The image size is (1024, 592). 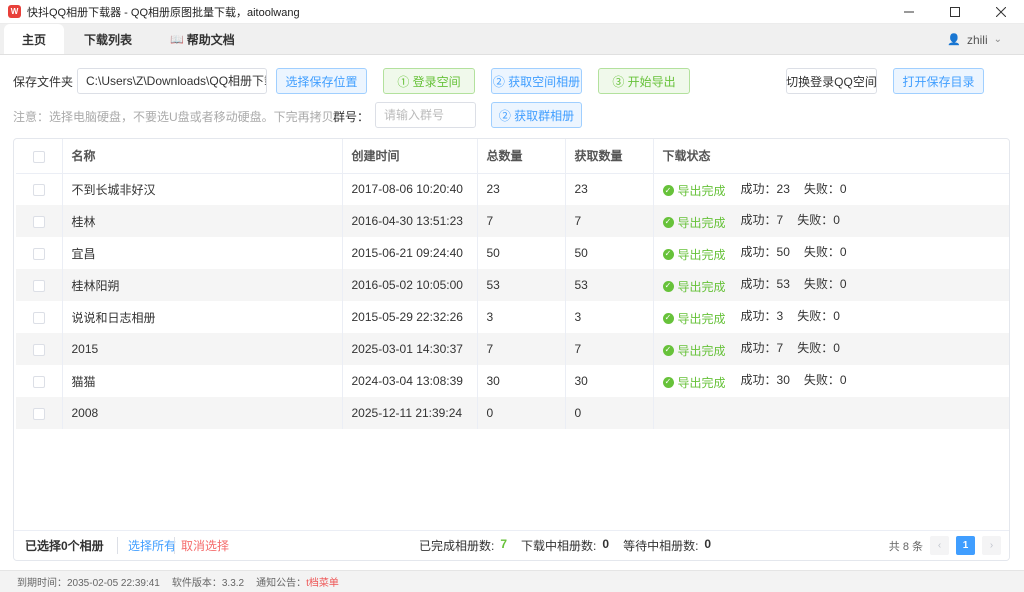 What do you see at coordinates (146, 545) in the screenshot?
I see `select-all-link: 选择所有` at bounding box center [146, 545].